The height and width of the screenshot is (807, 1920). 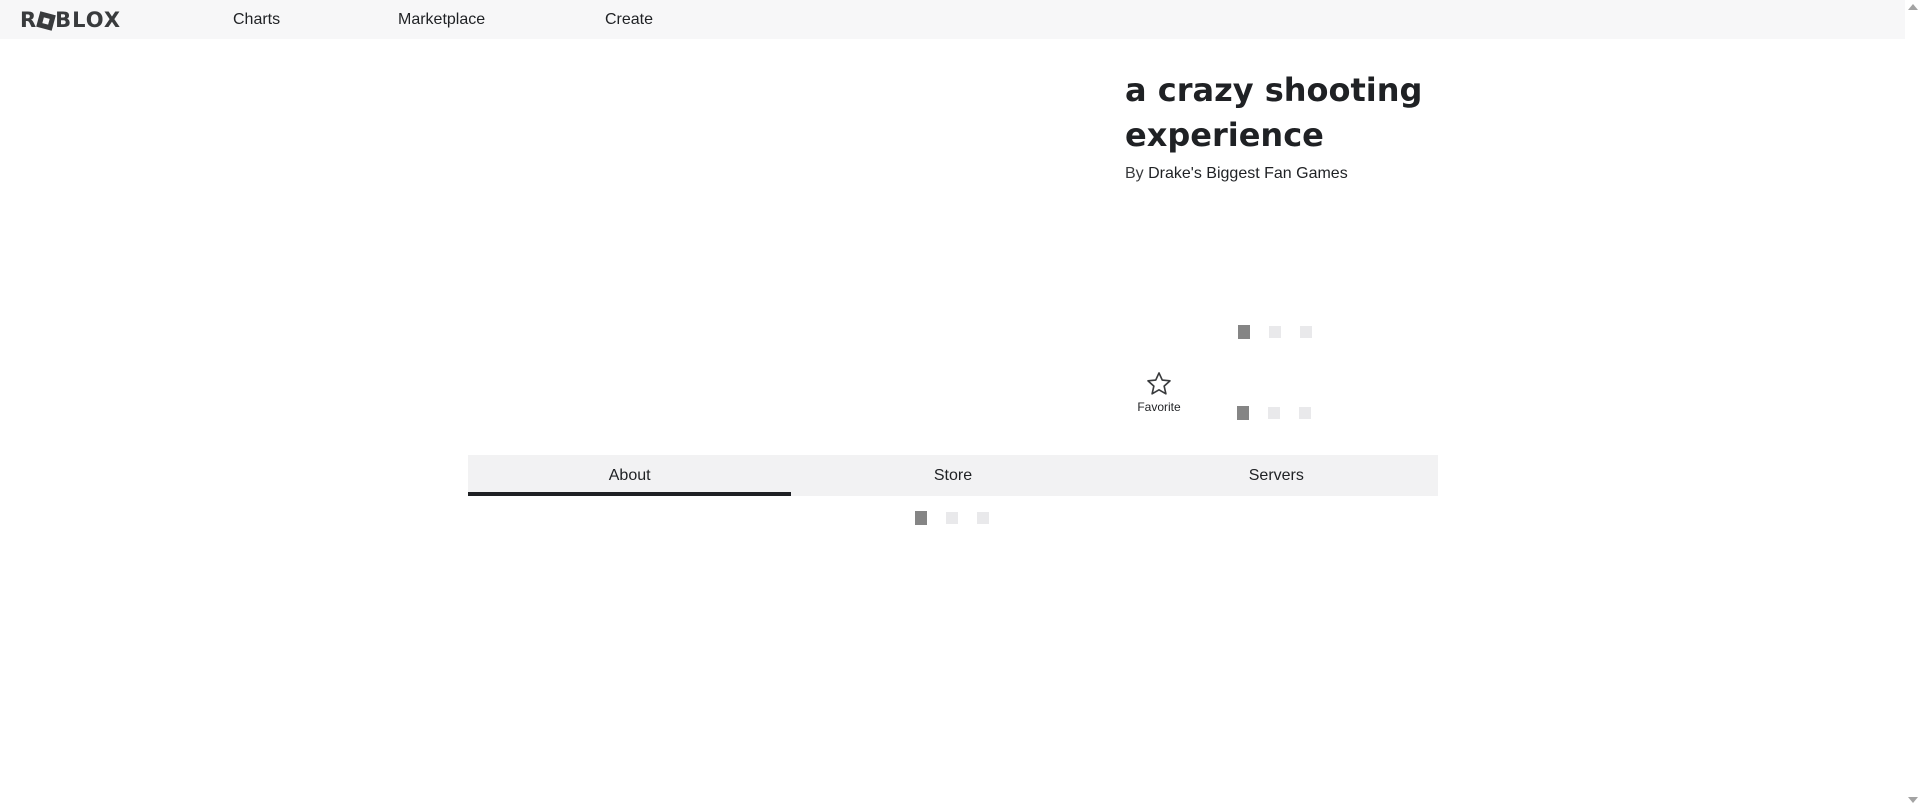 I want to click on tab-content-loading-indicator, so click(x=952, y=518).